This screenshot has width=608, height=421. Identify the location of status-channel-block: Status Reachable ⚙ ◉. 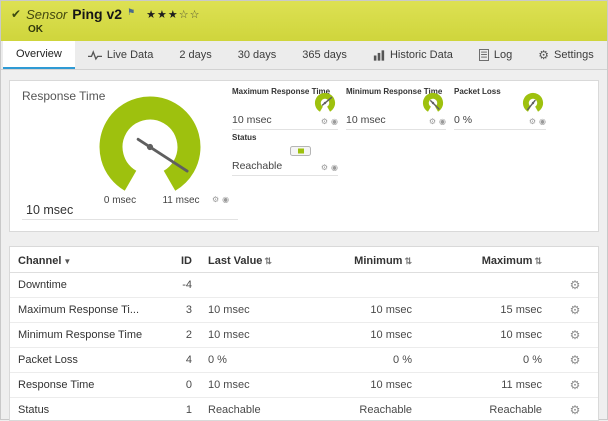
(285, 156).